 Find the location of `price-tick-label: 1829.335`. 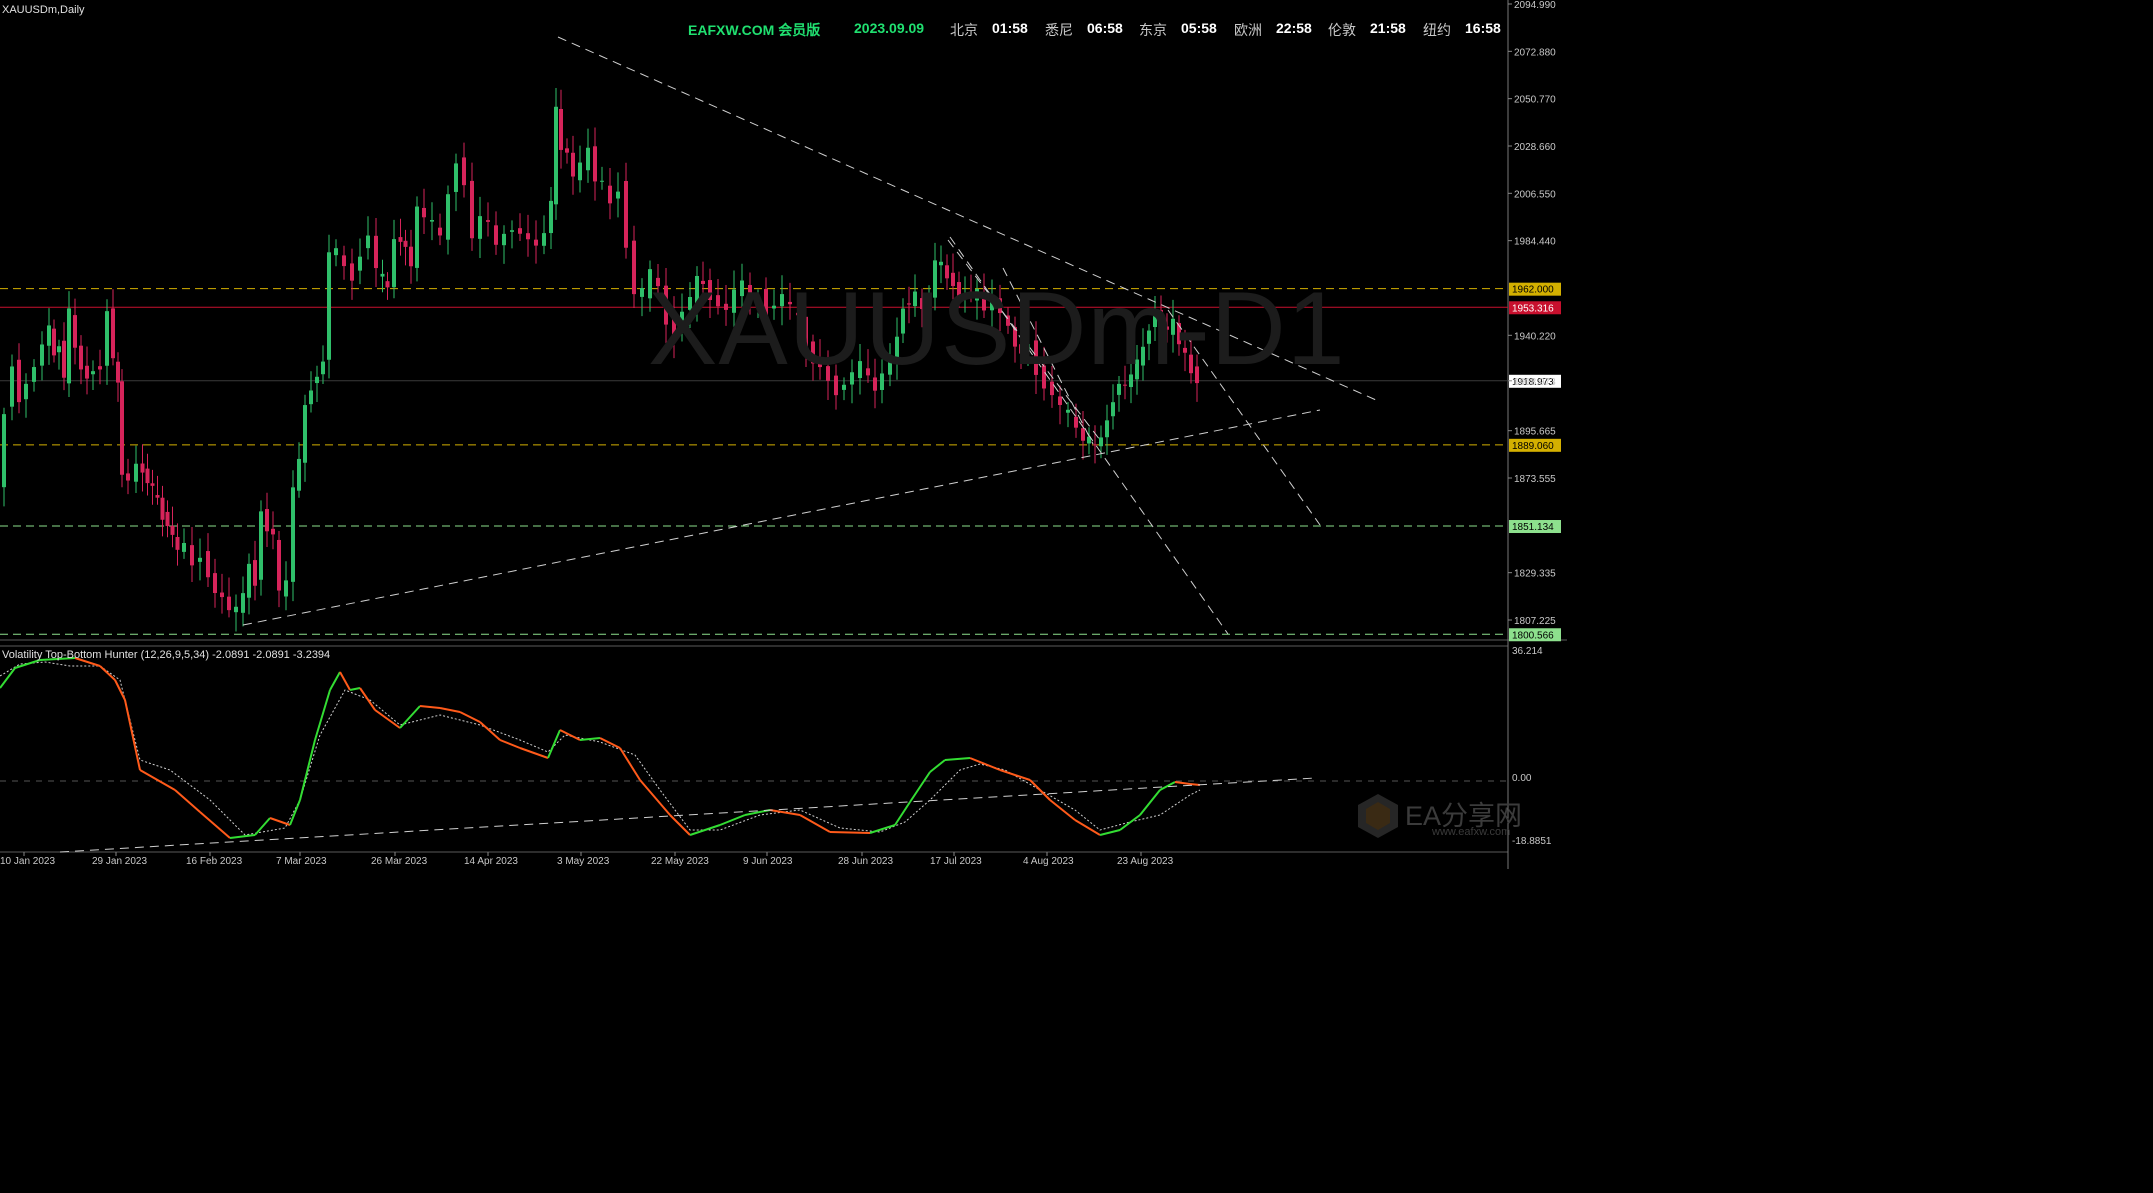

price-tick-label: 1829.335 is located at coordinates (1535, 574).